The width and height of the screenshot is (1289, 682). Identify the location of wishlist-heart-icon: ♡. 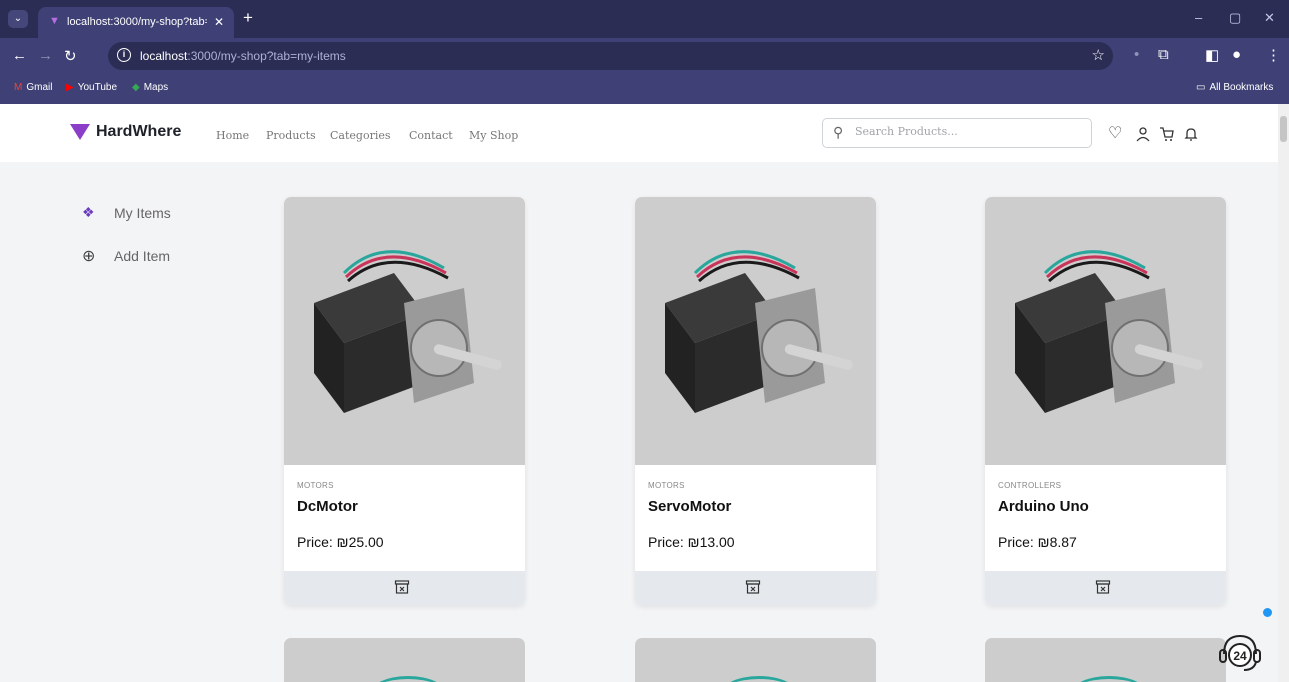
(1115, 134).